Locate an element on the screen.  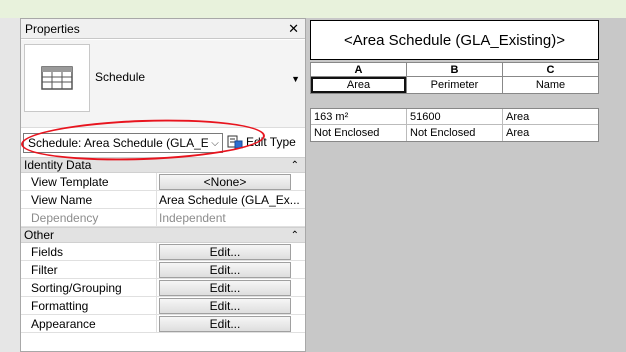
property-label: Filter is located at coordinates (89, 269).